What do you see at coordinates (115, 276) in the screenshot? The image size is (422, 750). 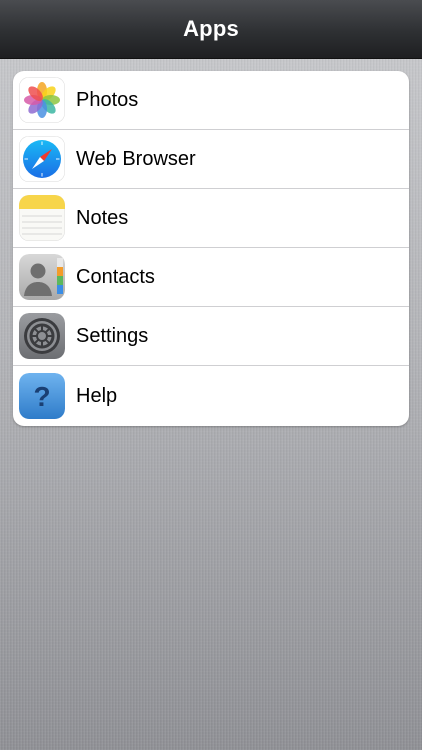 I see `list-item-label: Contacts` at bounding box center [115, 276].